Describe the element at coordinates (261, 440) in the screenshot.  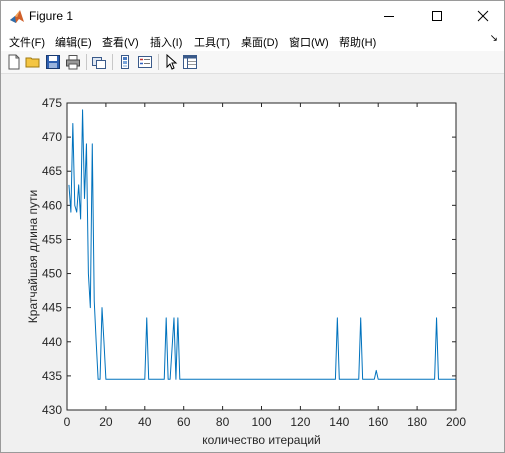
I see `x-axis-label: количество итераций` at that location.